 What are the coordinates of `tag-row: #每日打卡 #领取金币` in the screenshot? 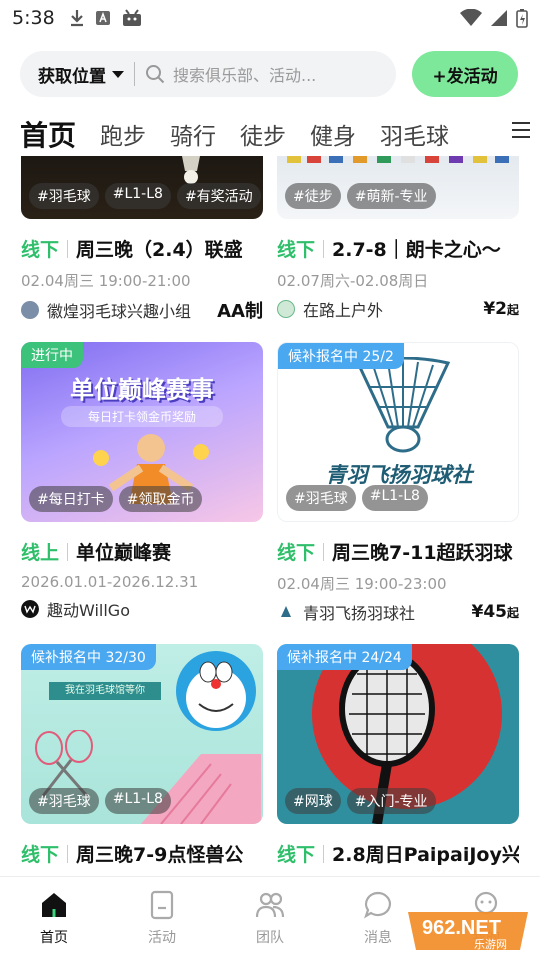 It's located at (116, 499).